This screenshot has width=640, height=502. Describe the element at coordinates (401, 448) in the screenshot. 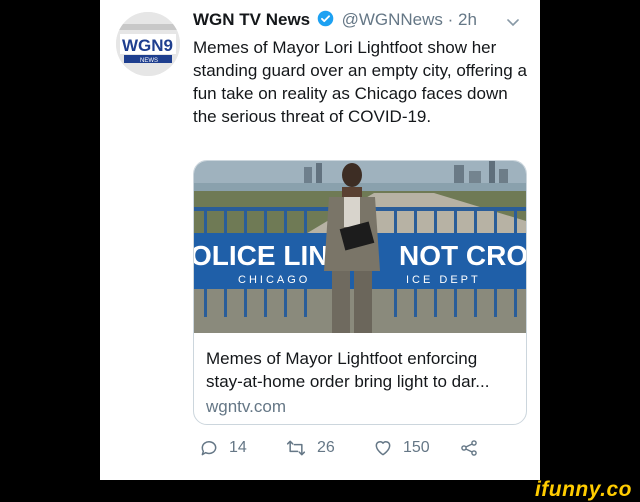

I see `like-button: 150` at that location.